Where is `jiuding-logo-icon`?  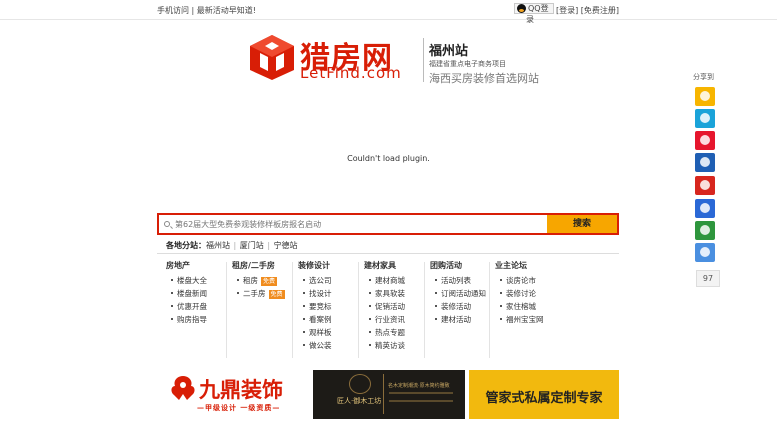
jiuding-logo-icon is located at coordinates (183, 388).